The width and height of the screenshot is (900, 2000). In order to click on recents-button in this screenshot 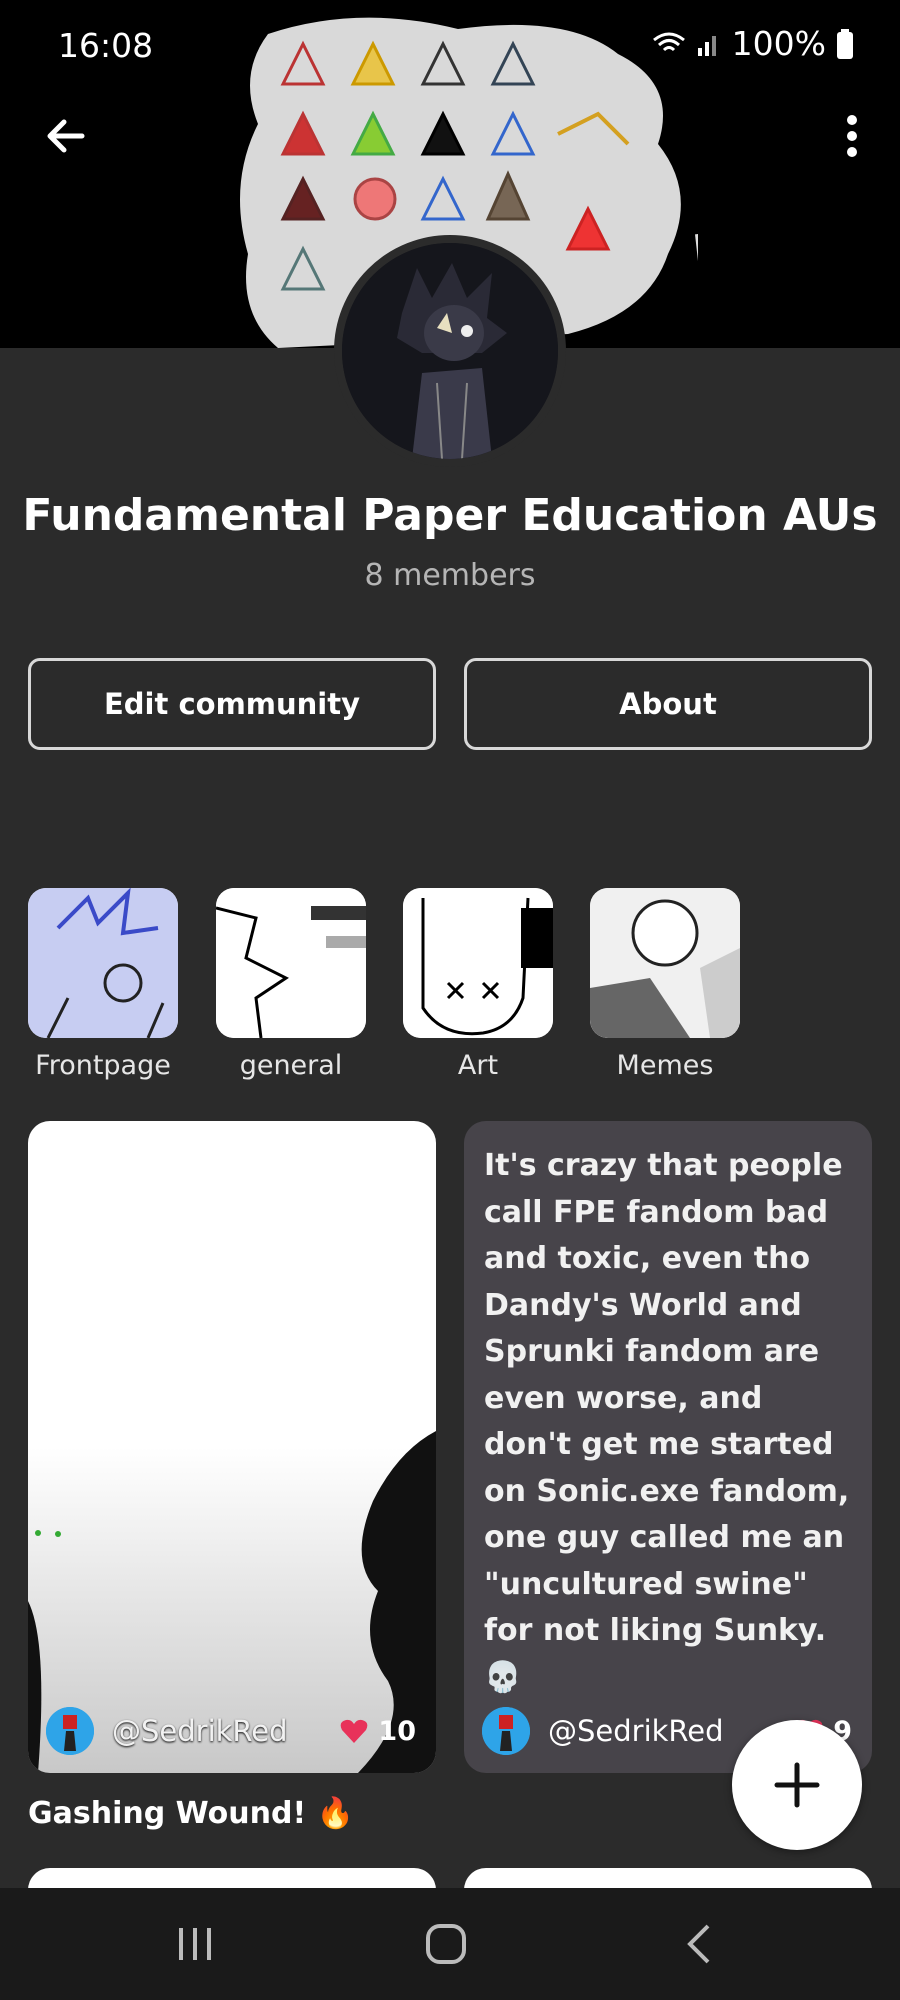, I will do `click(195, 1944)`.